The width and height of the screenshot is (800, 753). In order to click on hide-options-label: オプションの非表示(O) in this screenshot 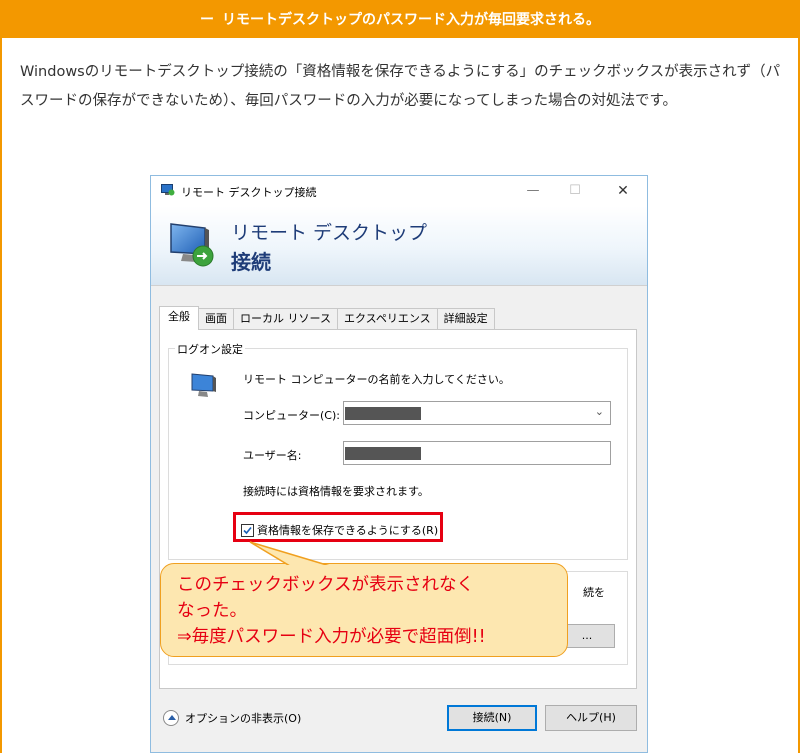, I will do `click(243, 718)`.